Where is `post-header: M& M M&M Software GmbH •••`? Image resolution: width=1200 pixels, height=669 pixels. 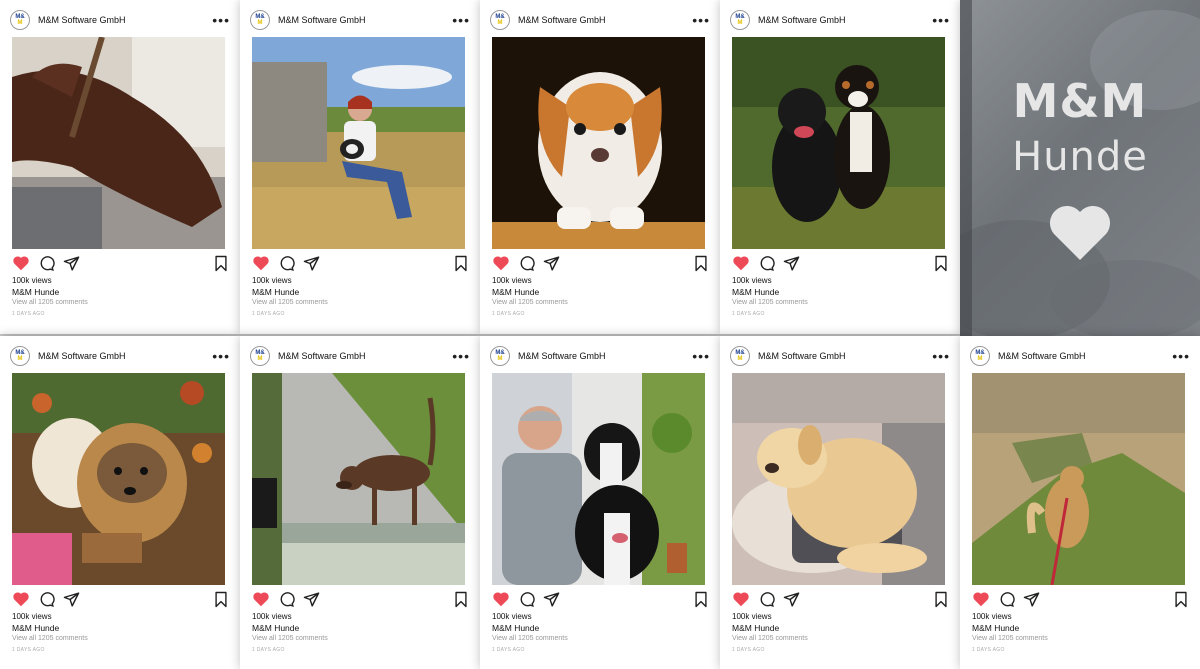 post-header: M& M M&M Software GmbH ••• is located at coordinates (600, 20).